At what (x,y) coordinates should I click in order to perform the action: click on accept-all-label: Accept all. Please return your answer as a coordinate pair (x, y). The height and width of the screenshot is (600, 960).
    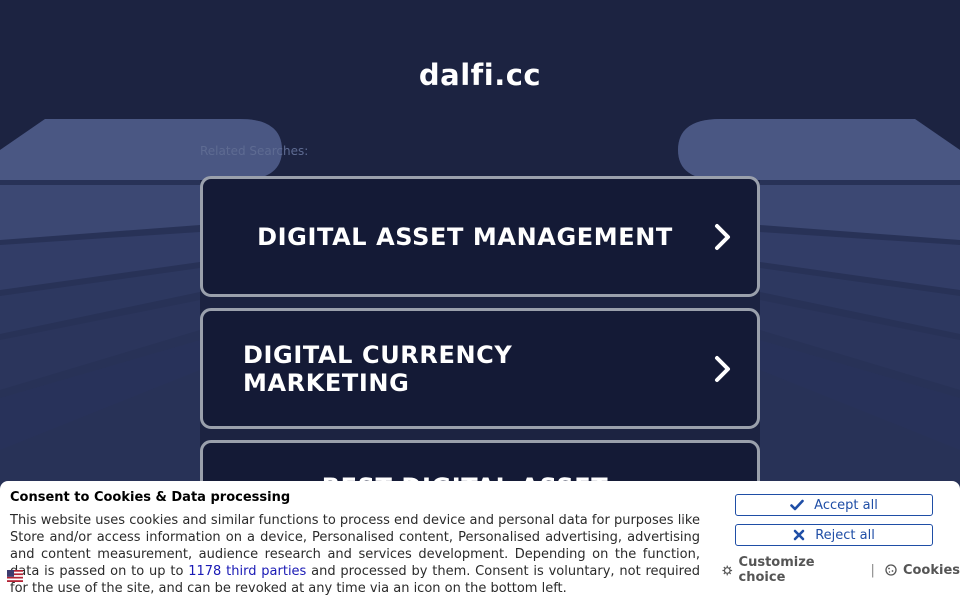
    Looking at the image, I should click on (846, 505).